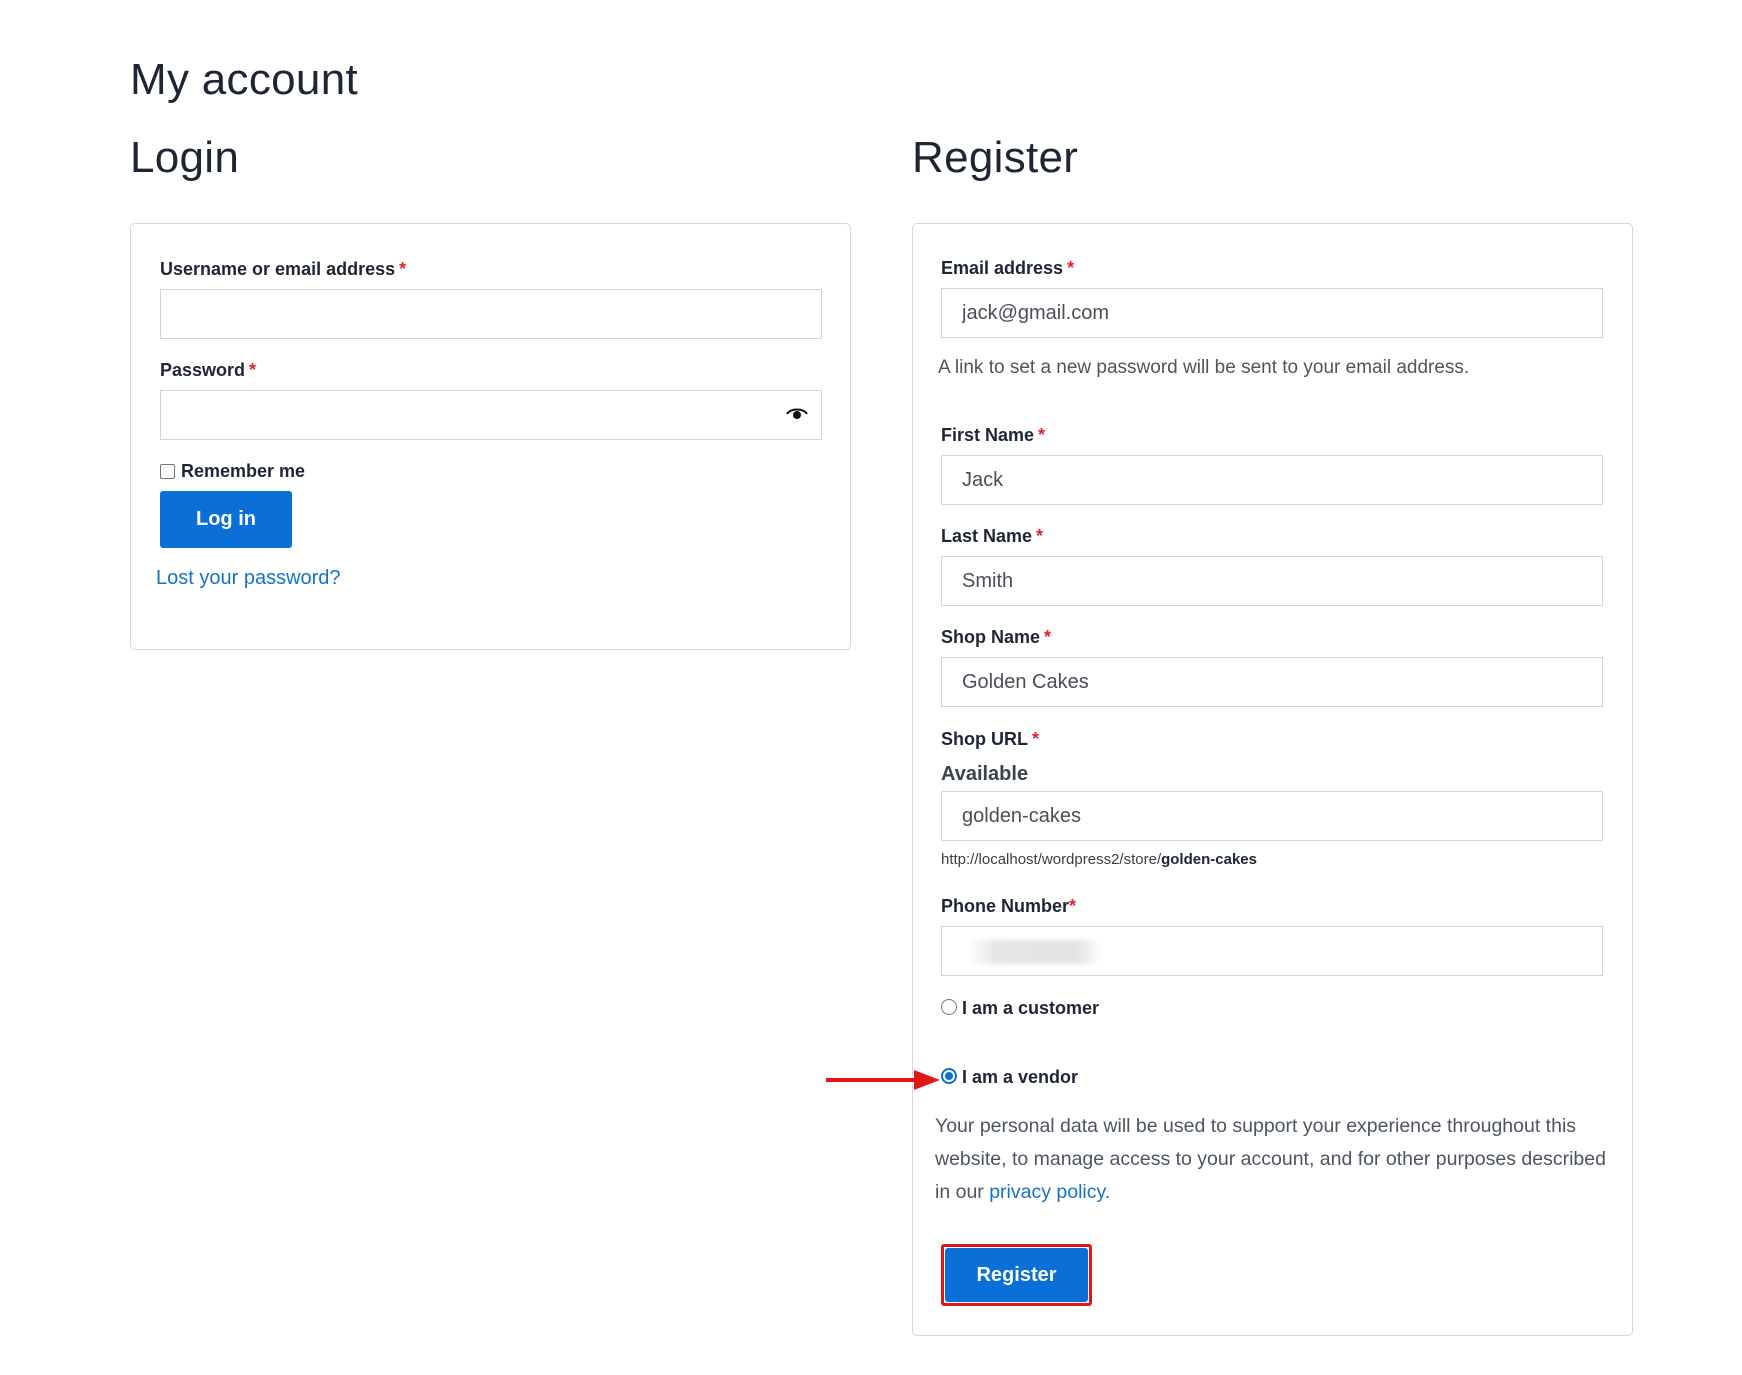 The width and height of the screenshot is (1742, 1375). I want to click on eye-icon, so click(797, 414).